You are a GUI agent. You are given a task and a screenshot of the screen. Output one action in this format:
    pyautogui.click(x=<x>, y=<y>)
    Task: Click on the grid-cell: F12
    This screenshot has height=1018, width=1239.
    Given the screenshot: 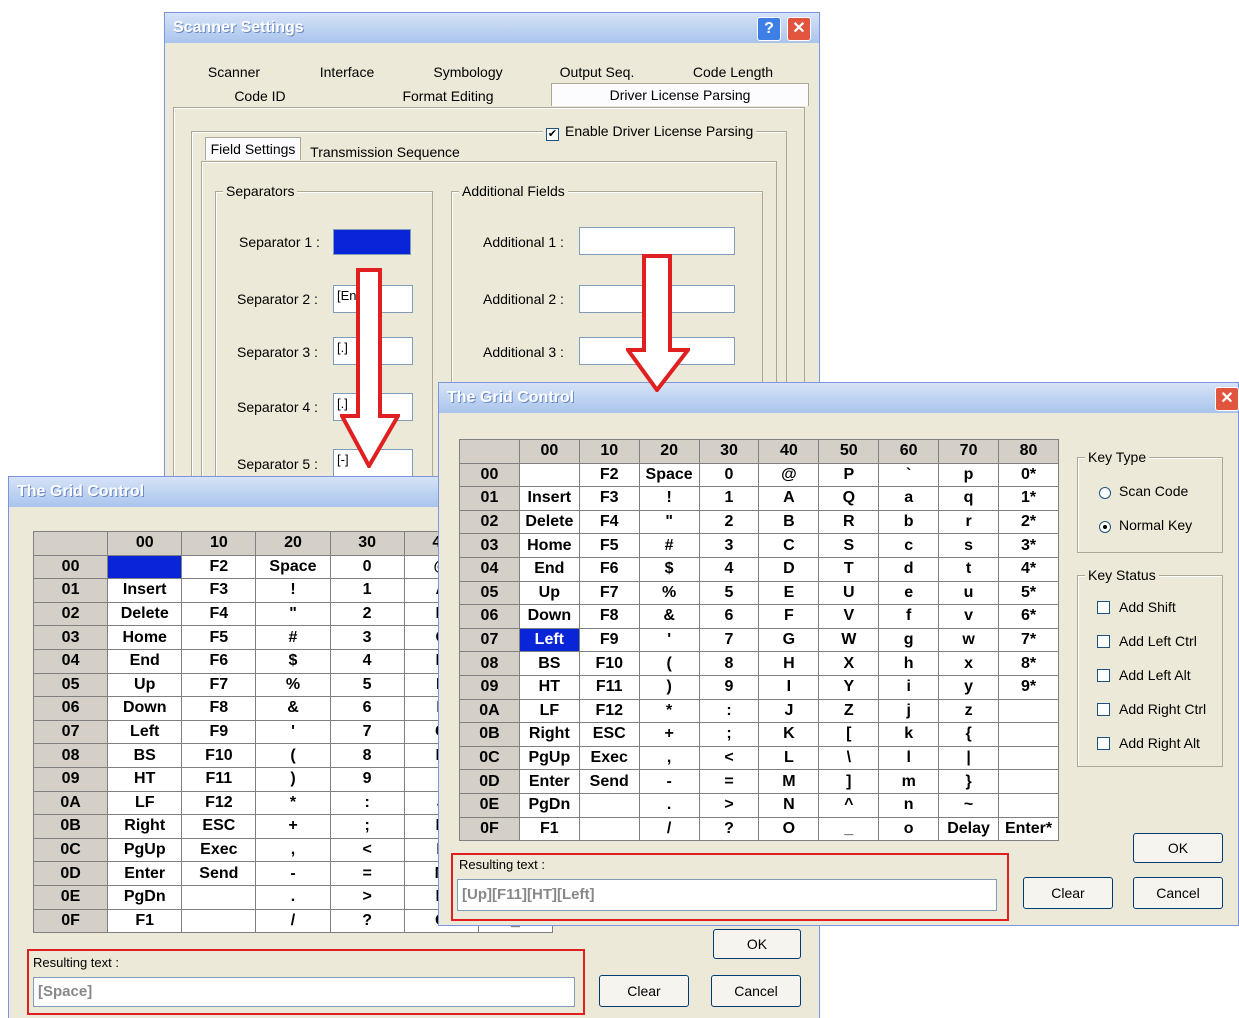 What is the action you would take?
    pyautogui.click(x=219, y=803)
    